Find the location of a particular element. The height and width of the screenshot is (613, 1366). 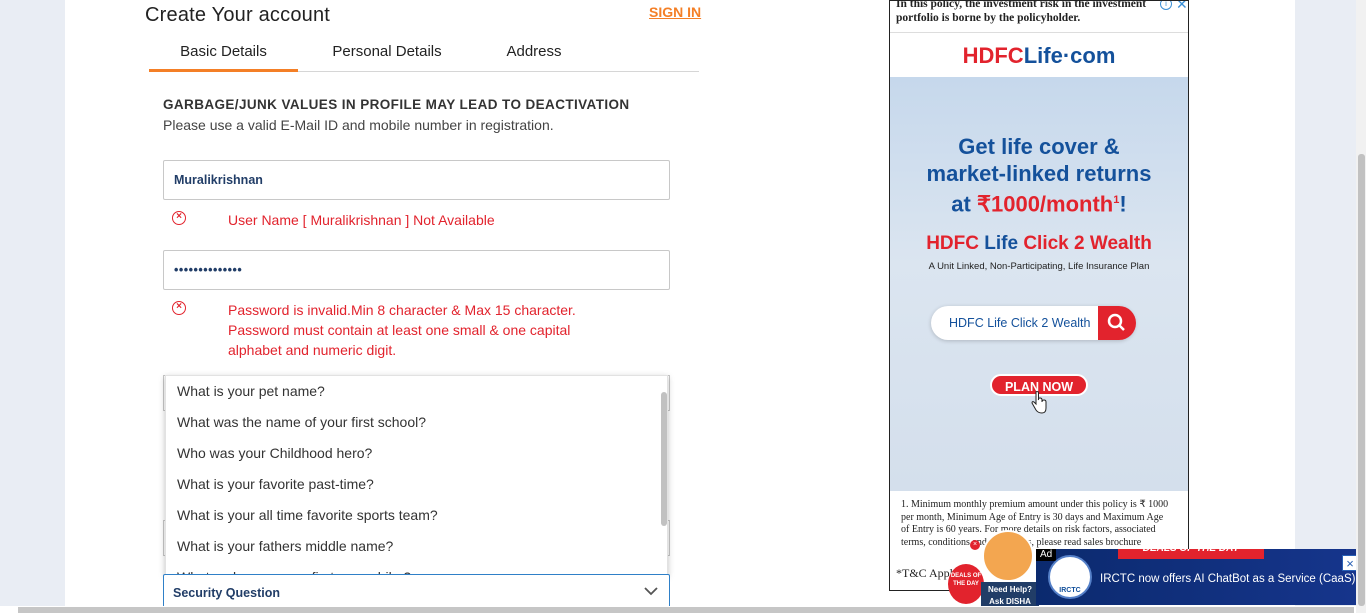

logo-com: ·com is located at coordinates (1089, 55).